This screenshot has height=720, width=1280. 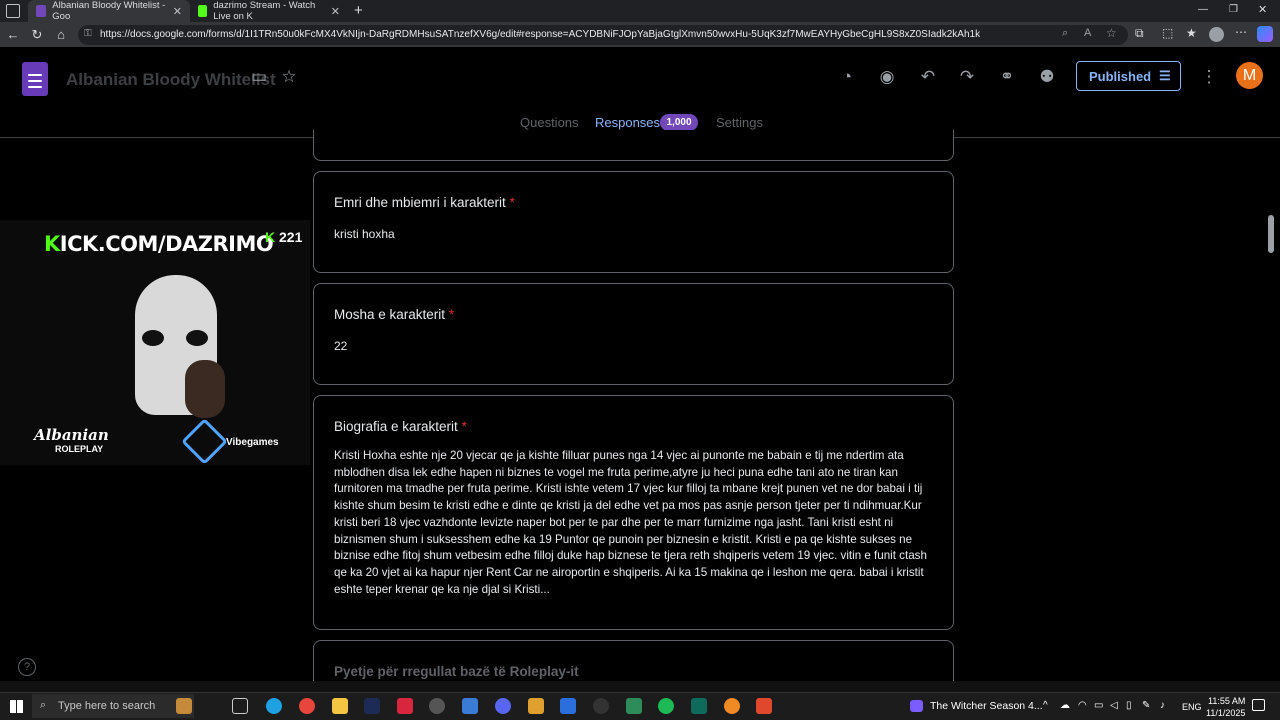 What do you see at coordinates (1047, 77) in the screenshot?
I see `add-collaborator-icon: ⚉` at bounding box center [1047, 77].